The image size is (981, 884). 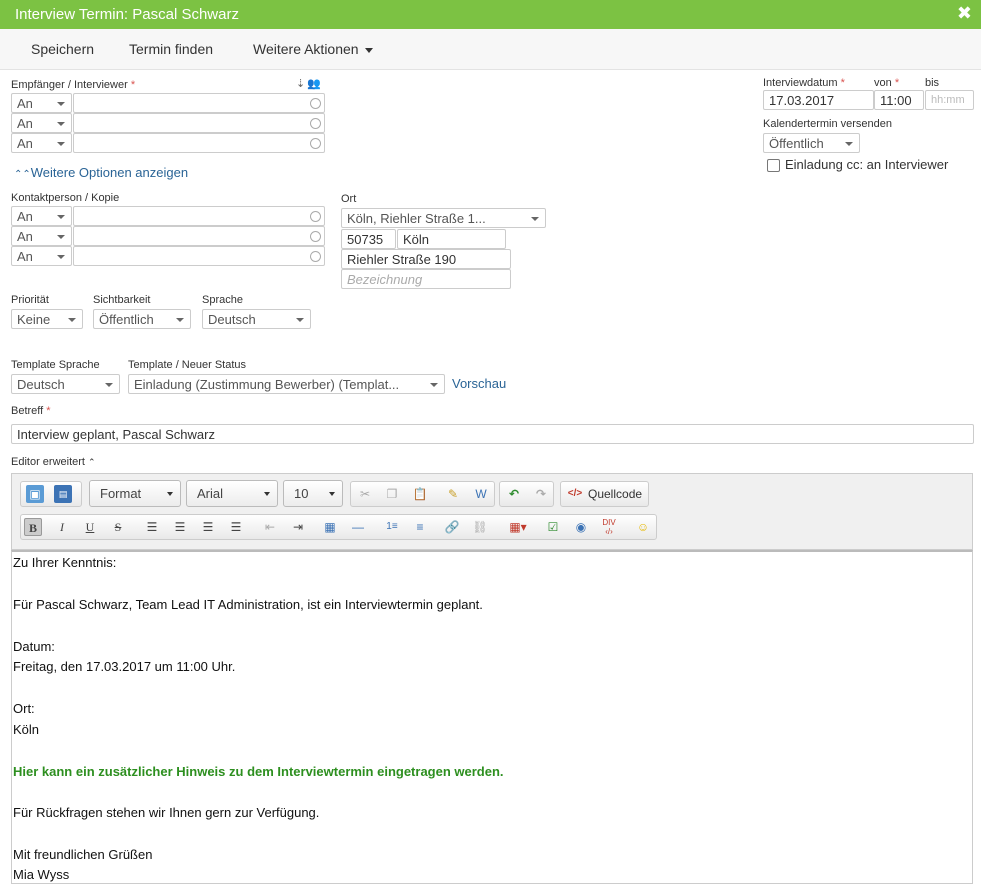 What do you see at coordinates (313, 49) in the screenshot?
I see `more-actions-button: Weitere Aktionen` at bounding box center [313, 49].